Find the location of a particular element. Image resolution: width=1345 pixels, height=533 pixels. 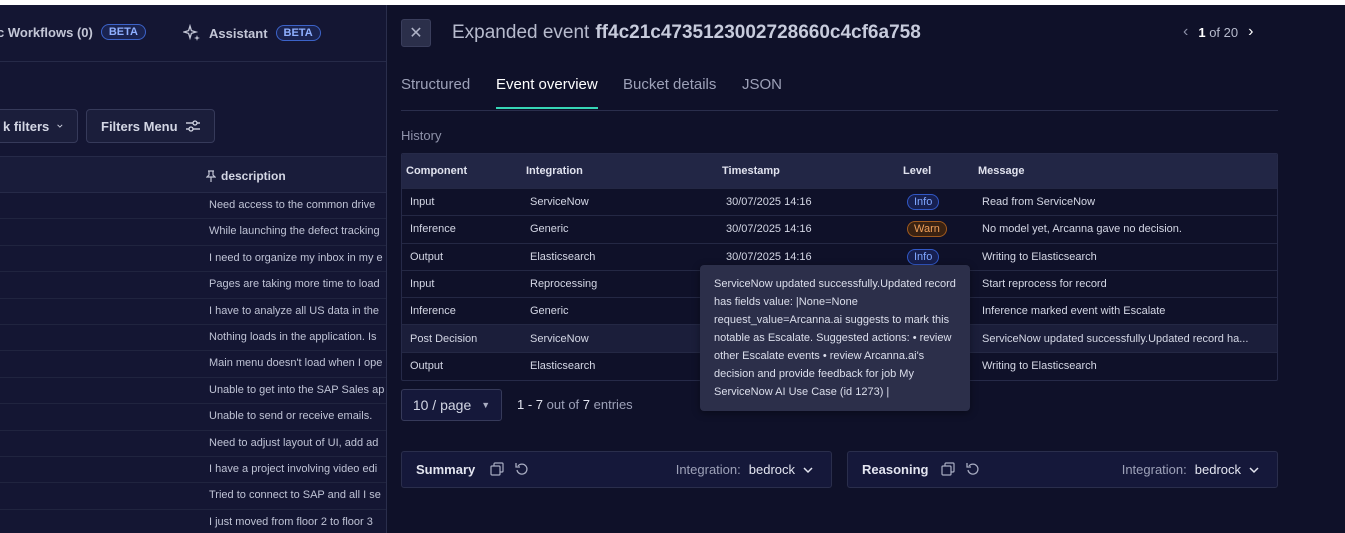

pin-icon is located at coordinates (211, 176).